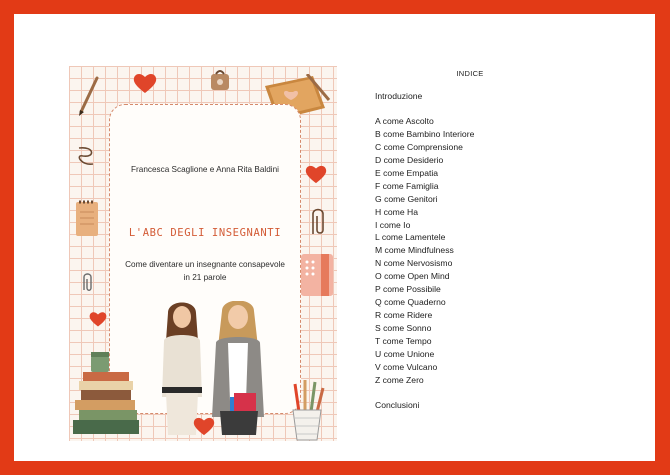  Describe the element at coordinates (399, 379) in the screenshot. I see `index-item: Z come Zero` at that location.